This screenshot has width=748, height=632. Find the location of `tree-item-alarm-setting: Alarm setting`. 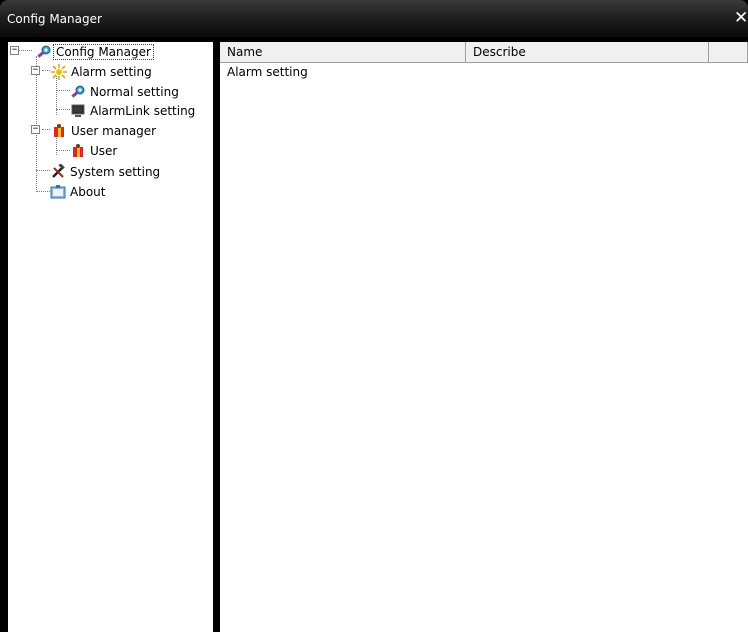

tree-item-alarm-setting: Alarm setting is located at coordinates (101, 71).